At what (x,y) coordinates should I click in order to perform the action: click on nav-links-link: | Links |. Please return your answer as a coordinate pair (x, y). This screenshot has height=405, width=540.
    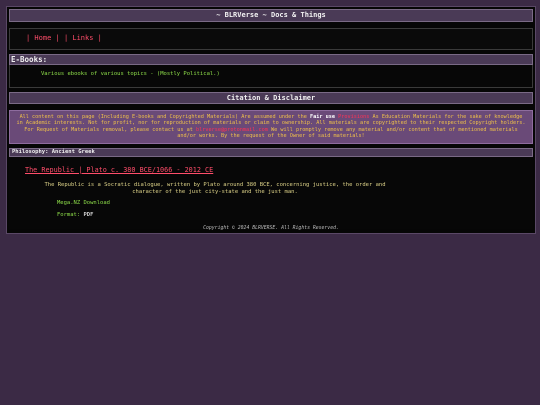
    Looking at the image, I should click on (83, 38).